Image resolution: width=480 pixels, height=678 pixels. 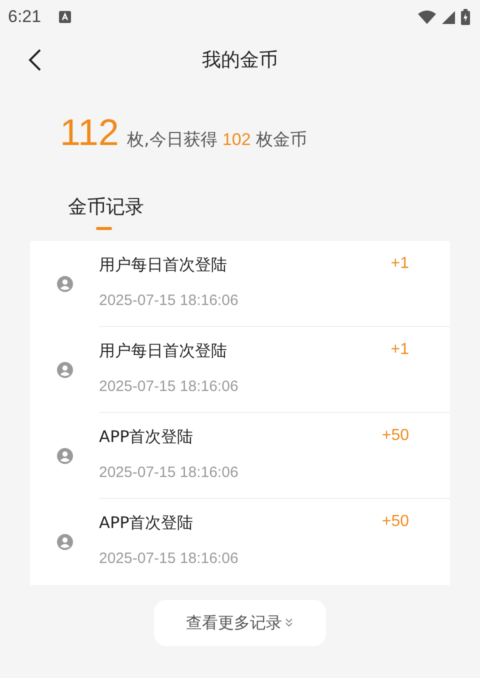 What do you see at coordinates (448, 17) in the screenshot?
I see `signal-icon` at bounding box center [448, 17].